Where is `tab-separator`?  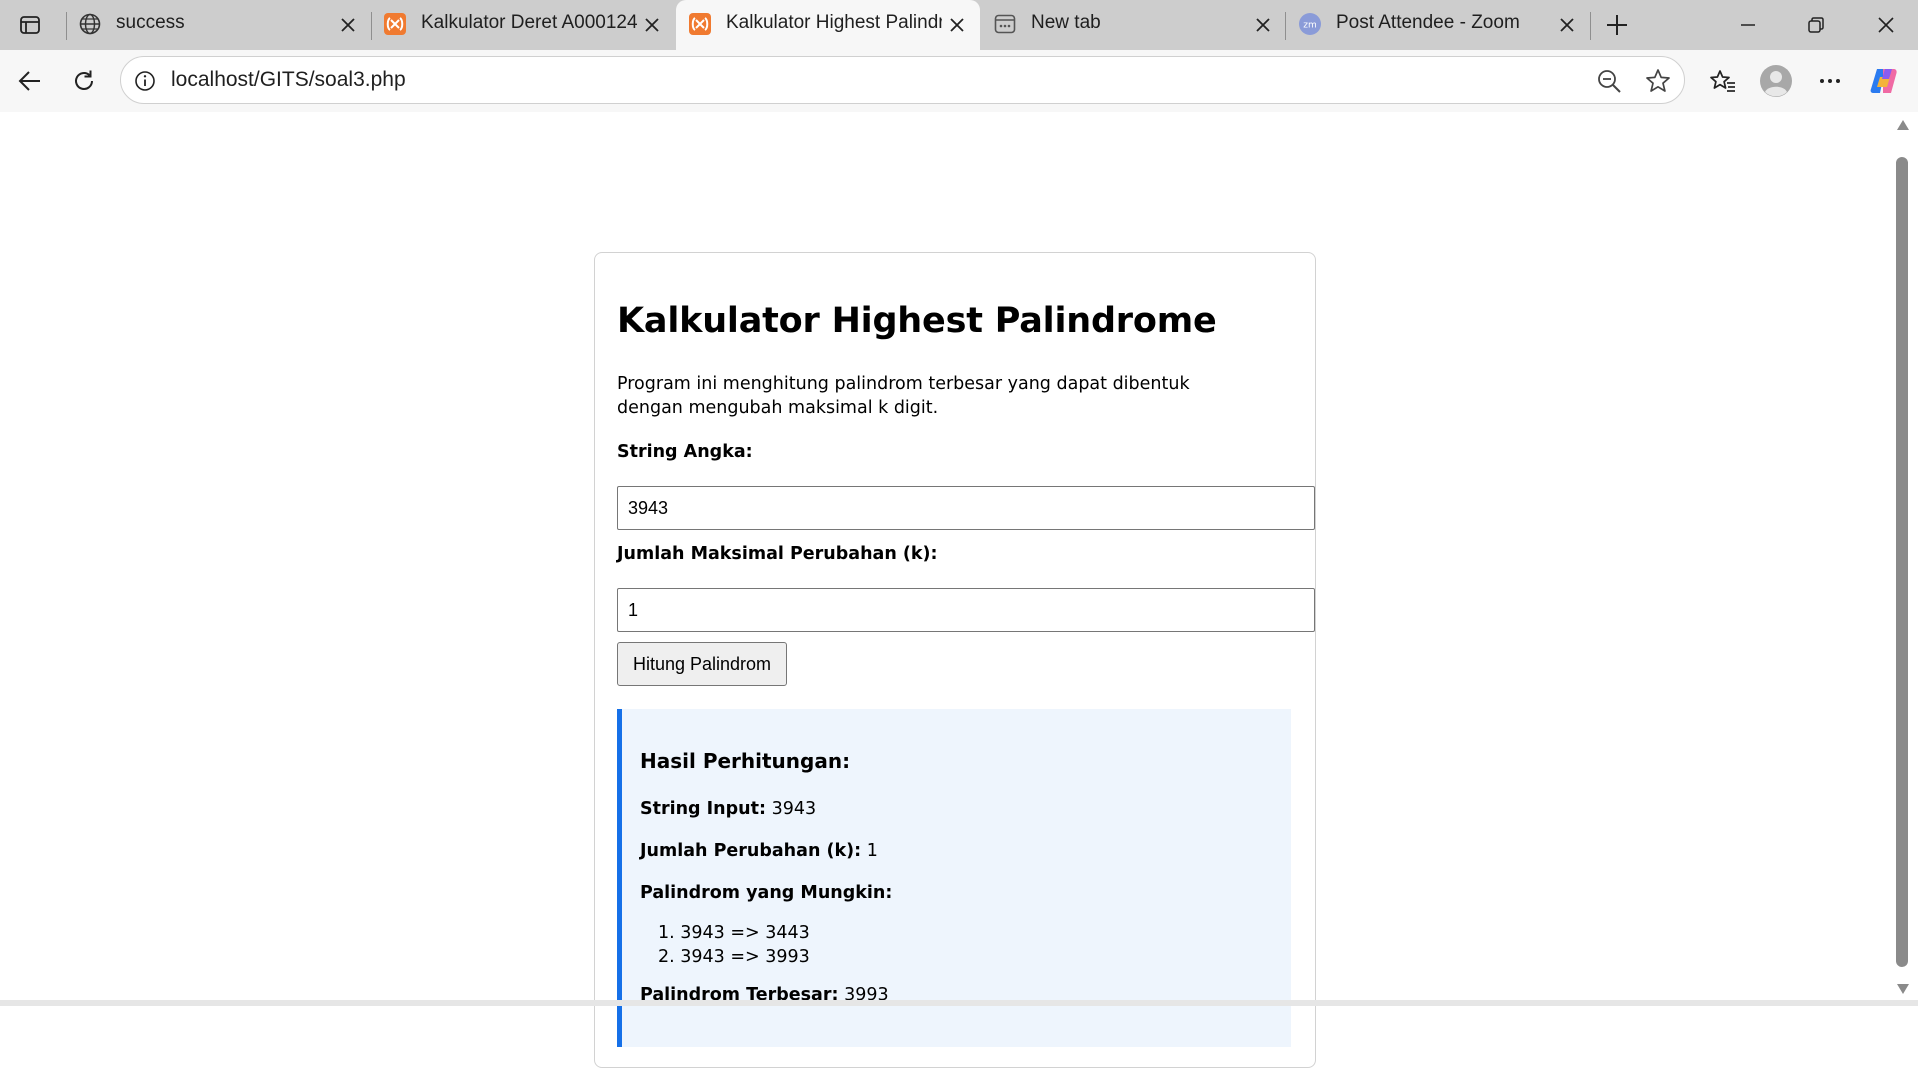 tab-separator is located at coordinates (1590, 26).